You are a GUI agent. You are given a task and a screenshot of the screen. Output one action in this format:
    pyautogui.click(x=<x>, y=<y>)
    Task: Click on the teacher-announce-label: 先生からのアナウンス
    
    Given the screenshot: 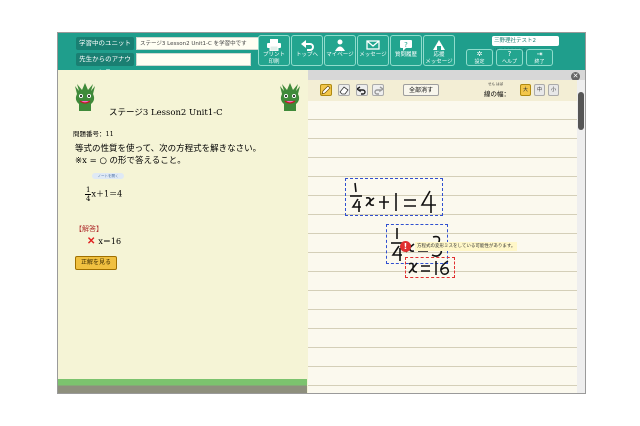 What is the action you would take?
    pyautogui.click(x=105, y=64)
    